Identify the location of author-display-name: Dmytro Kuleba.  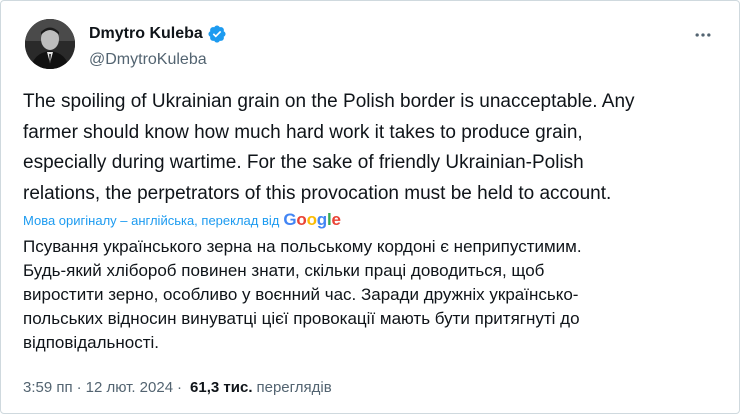
(146, 34).